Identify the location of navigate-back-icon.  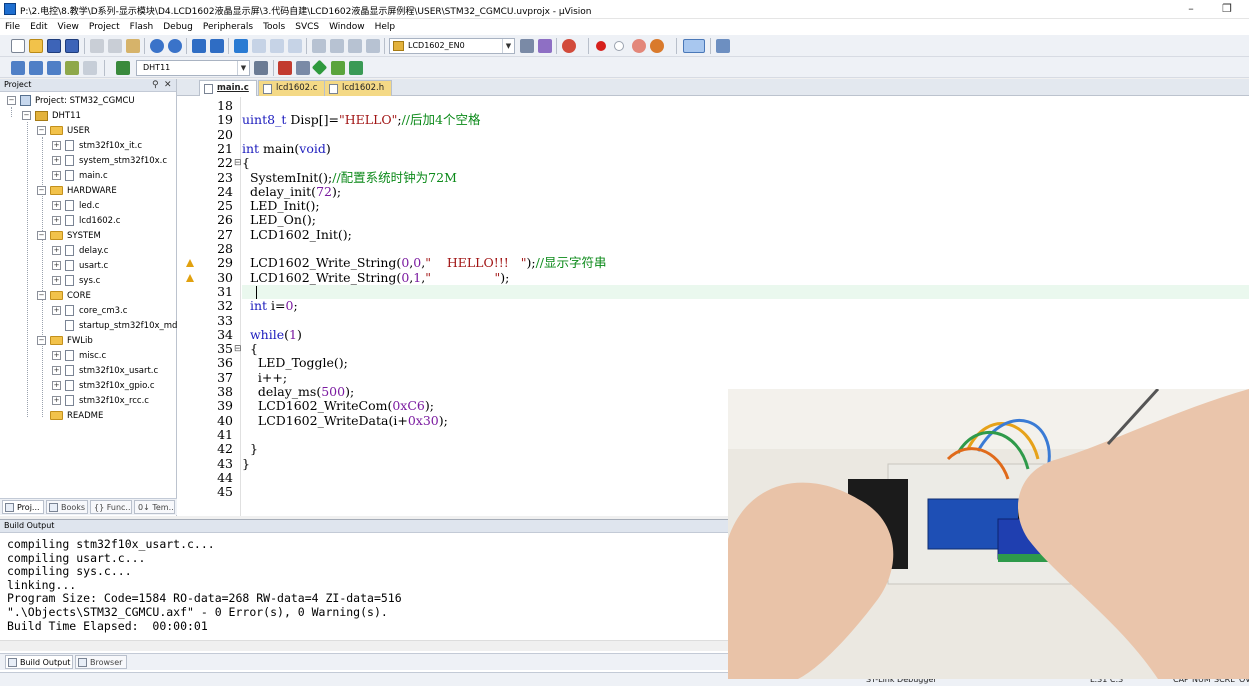
(199, 46).